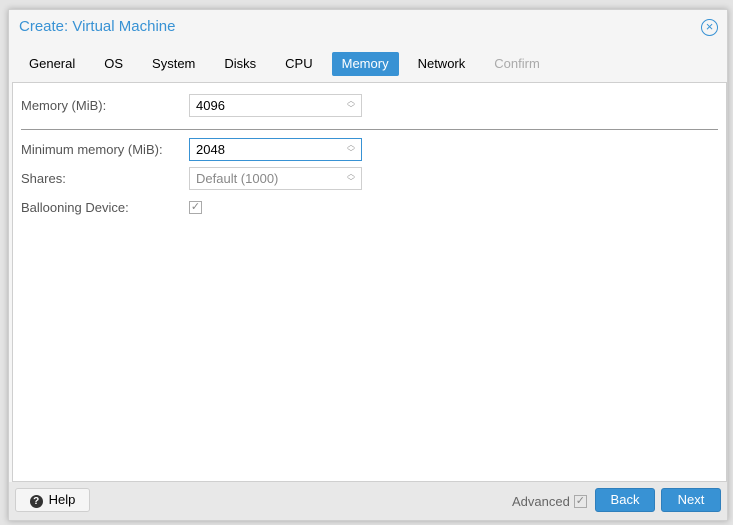 Image resolution: width=733 pixels, height=525 pixels. Describe the element at coordinates (64, 105) in the screenshot. I see `memory-label: Memory (MiB):` at that location.